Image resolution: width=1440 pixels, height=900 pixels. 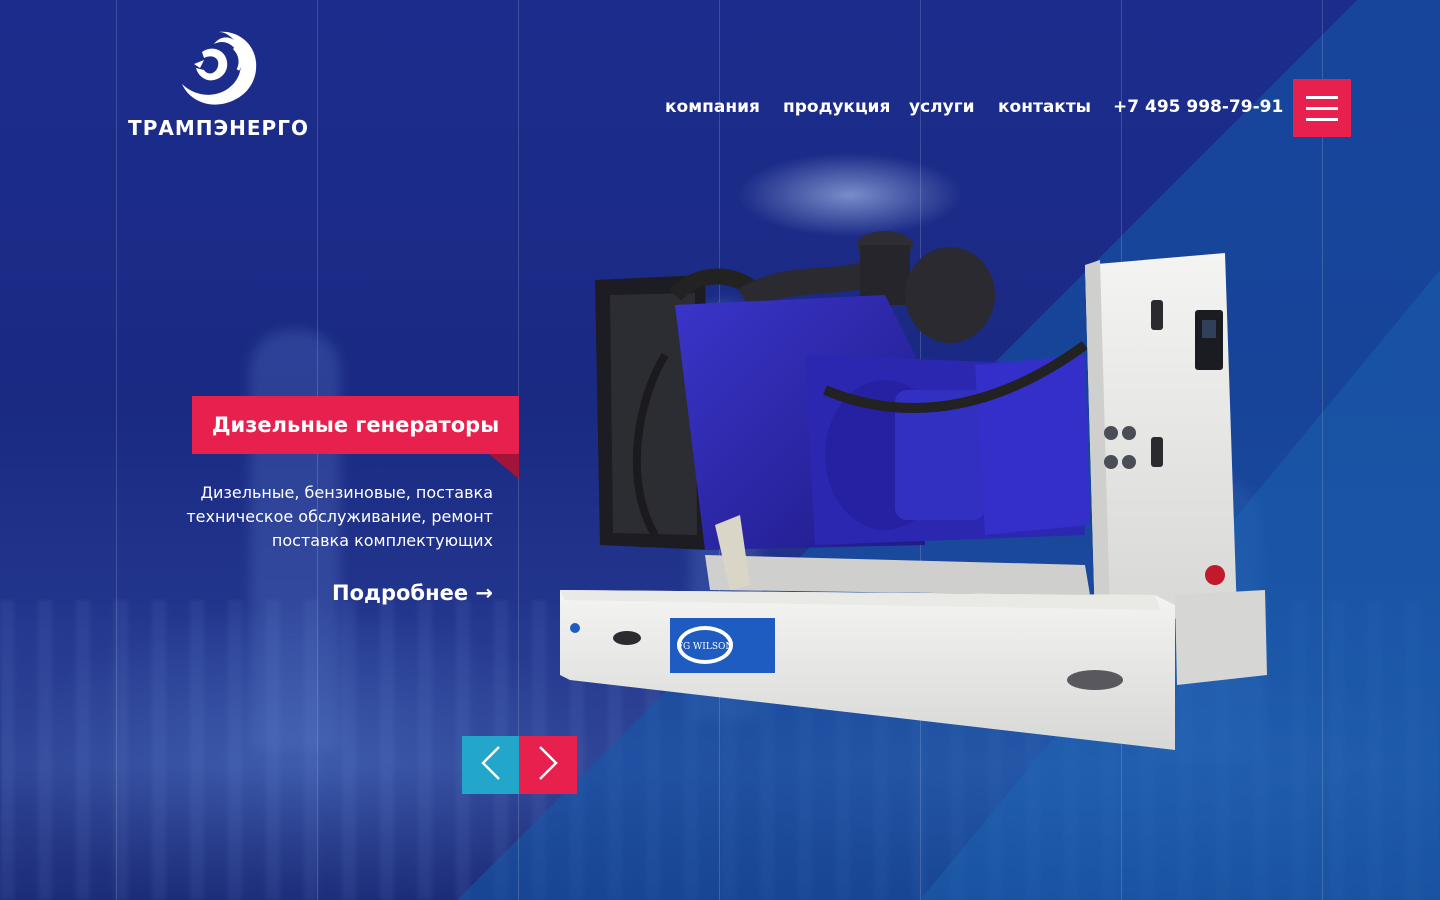 I want to click on grid-line, so click(x=116, y=450).